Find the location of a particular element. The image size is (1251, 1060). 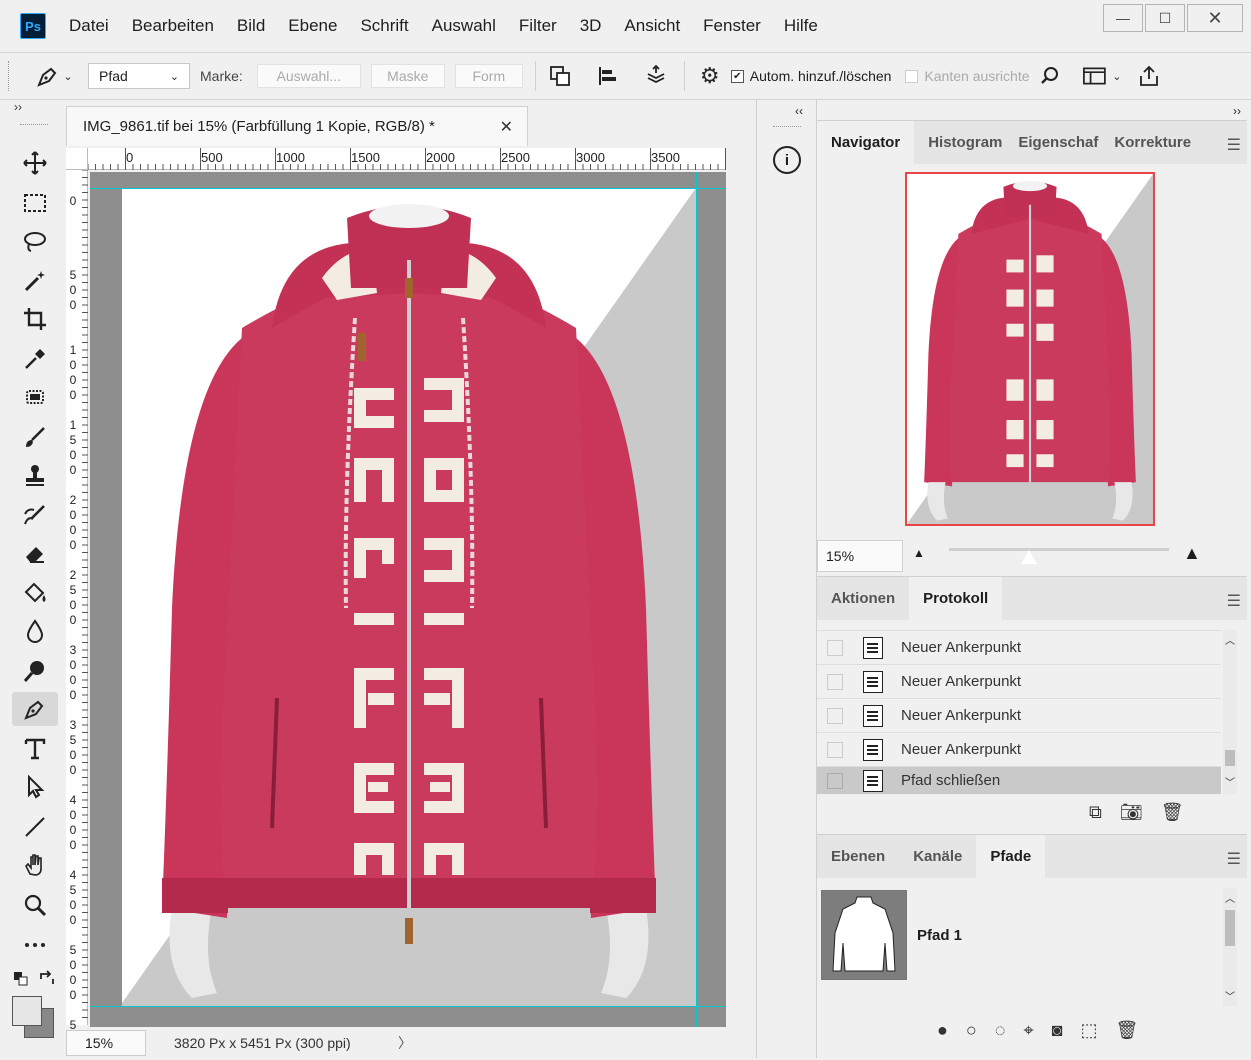

tool-preset-picker: ⌄ is located at coordinates (54, 76).